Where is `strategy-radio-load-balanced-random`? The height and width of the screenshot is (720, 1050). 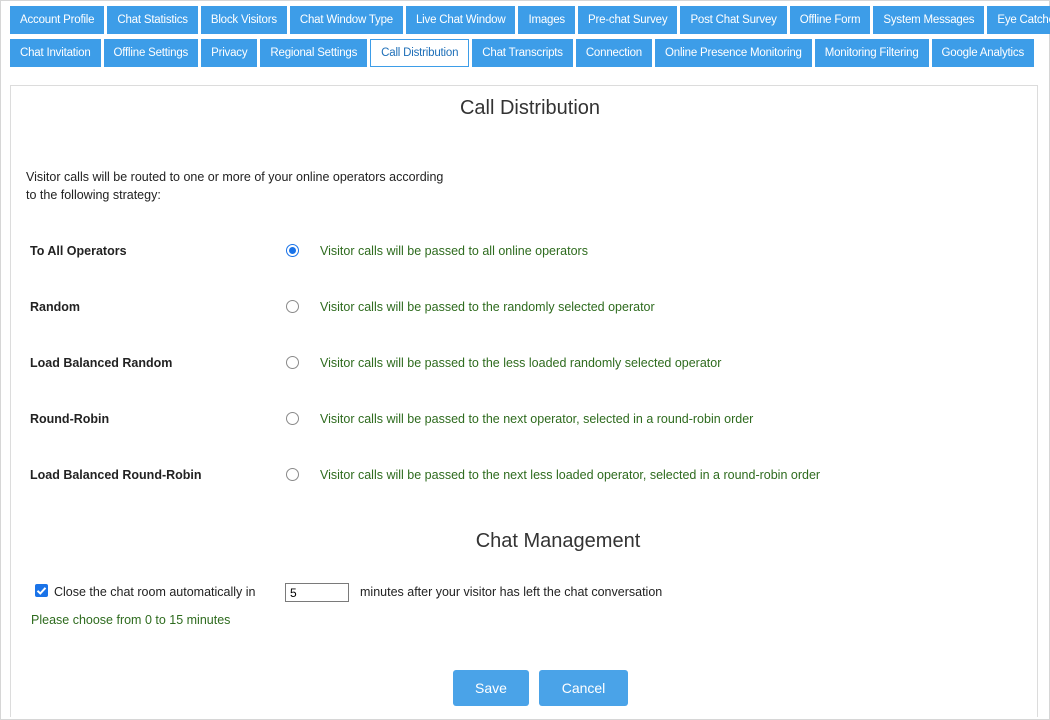
strategy-radio-load-balanced-random is located at coordinates (292, 362).